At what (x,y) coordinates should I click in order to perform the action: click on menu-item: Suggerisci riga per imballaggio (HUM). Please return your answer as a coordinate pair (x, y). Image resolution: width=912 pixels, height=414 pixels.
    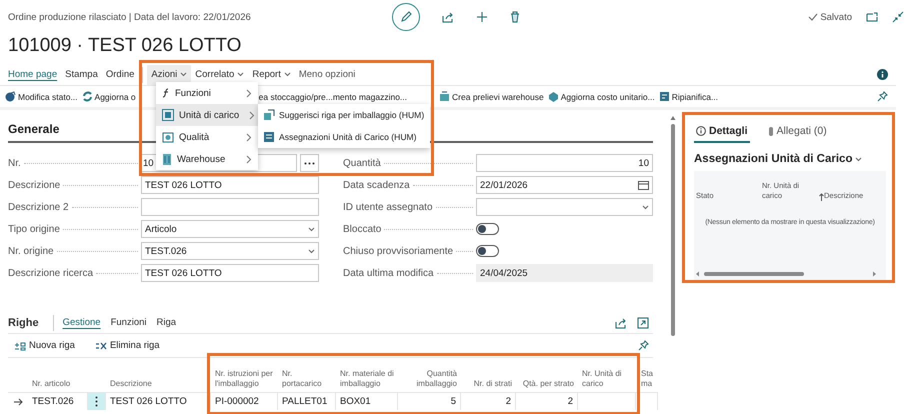
    Looking at the image, I should click on (344, 115).